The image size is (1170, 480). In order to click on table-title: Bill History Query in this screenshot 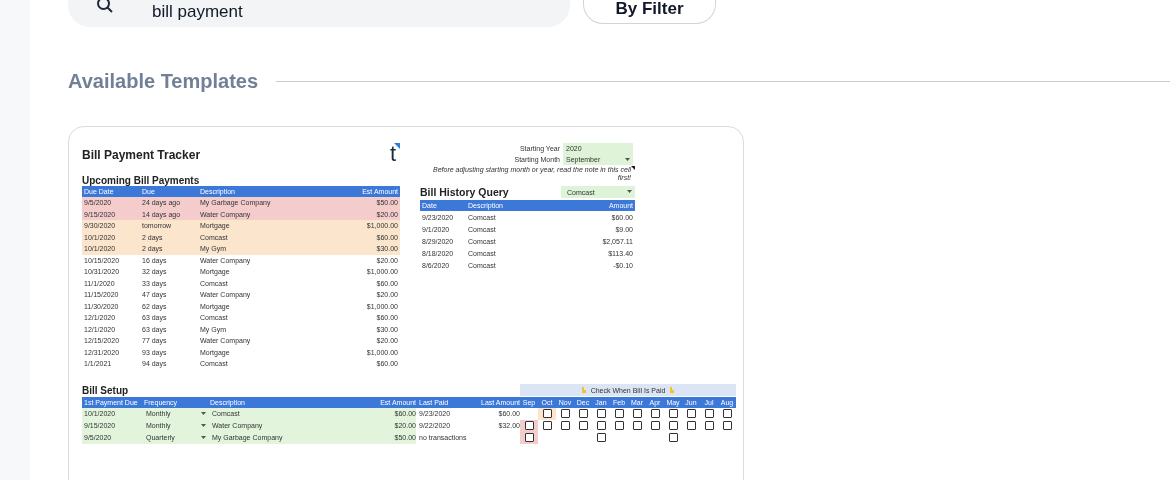, I will do `click(464, 192)`.